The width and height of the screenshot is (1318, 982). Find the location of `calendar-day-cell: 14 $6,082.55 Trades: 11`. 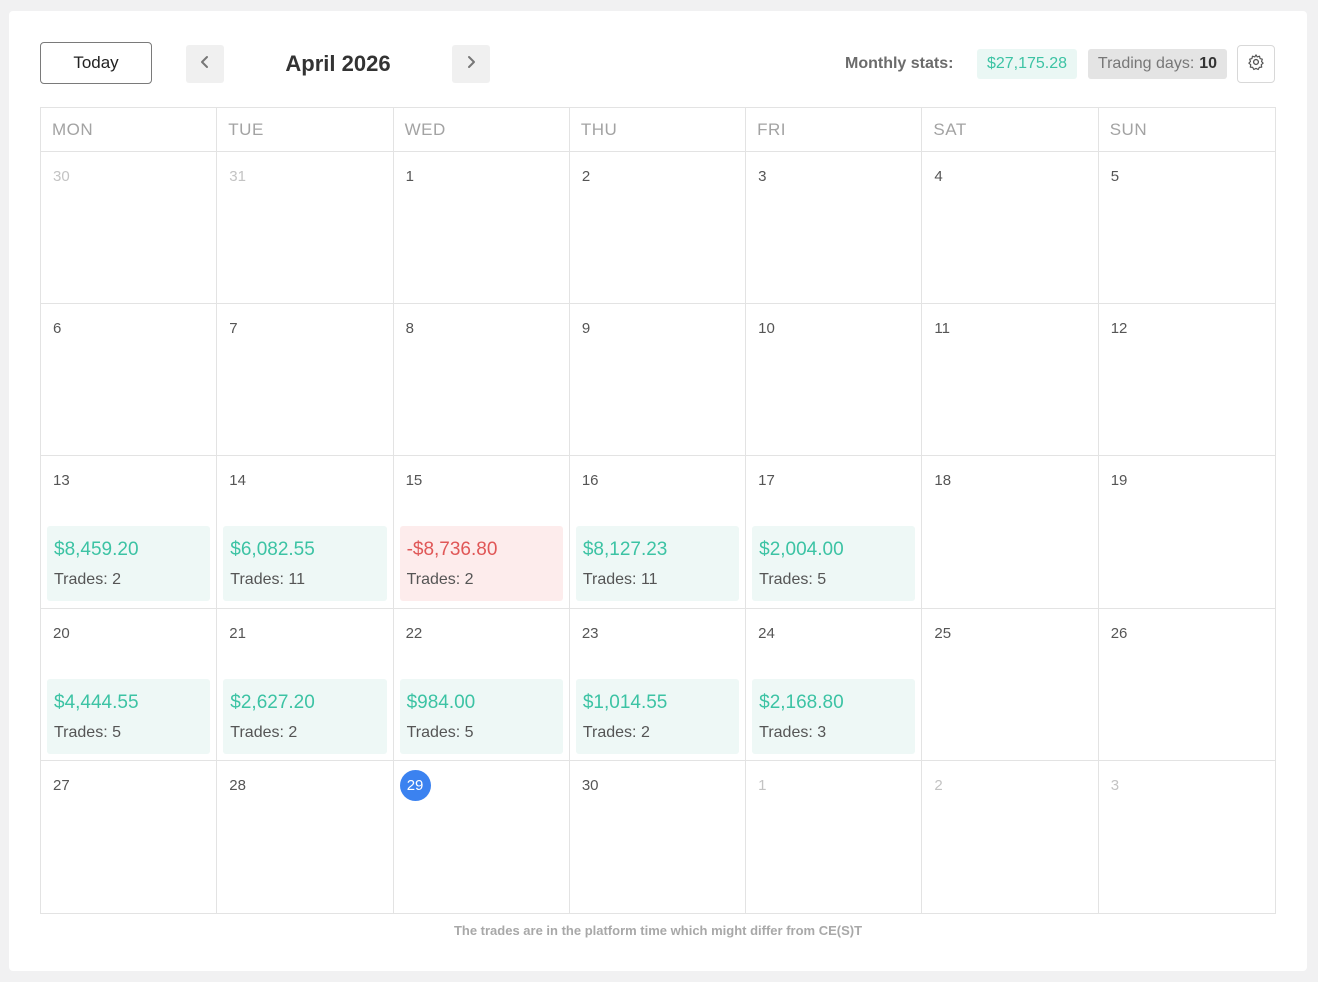

calendar-day-cell: 14 $6,082.55 Trades: 11 is located at coordinates (305, 532).